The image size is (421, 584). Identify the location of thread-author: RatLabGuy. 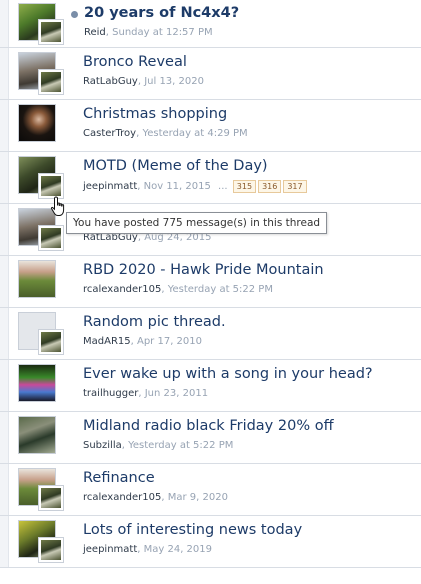
(110, 81).